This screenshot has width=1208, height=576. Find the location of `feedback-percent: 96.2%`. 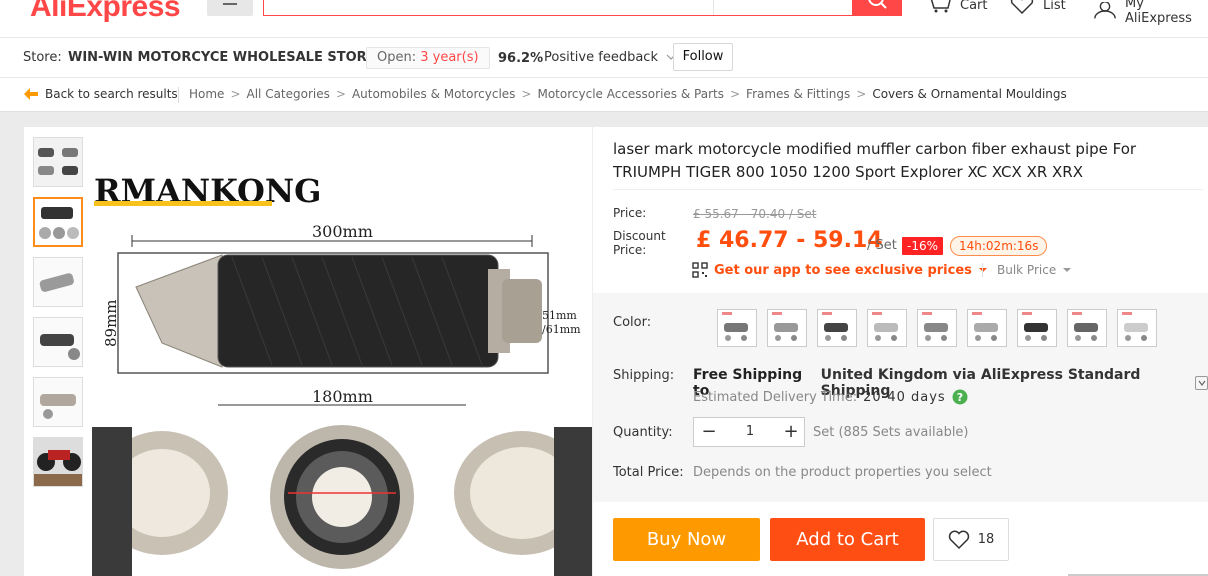

feedback-percent: 96.2% is located at coordinates (521, 58).